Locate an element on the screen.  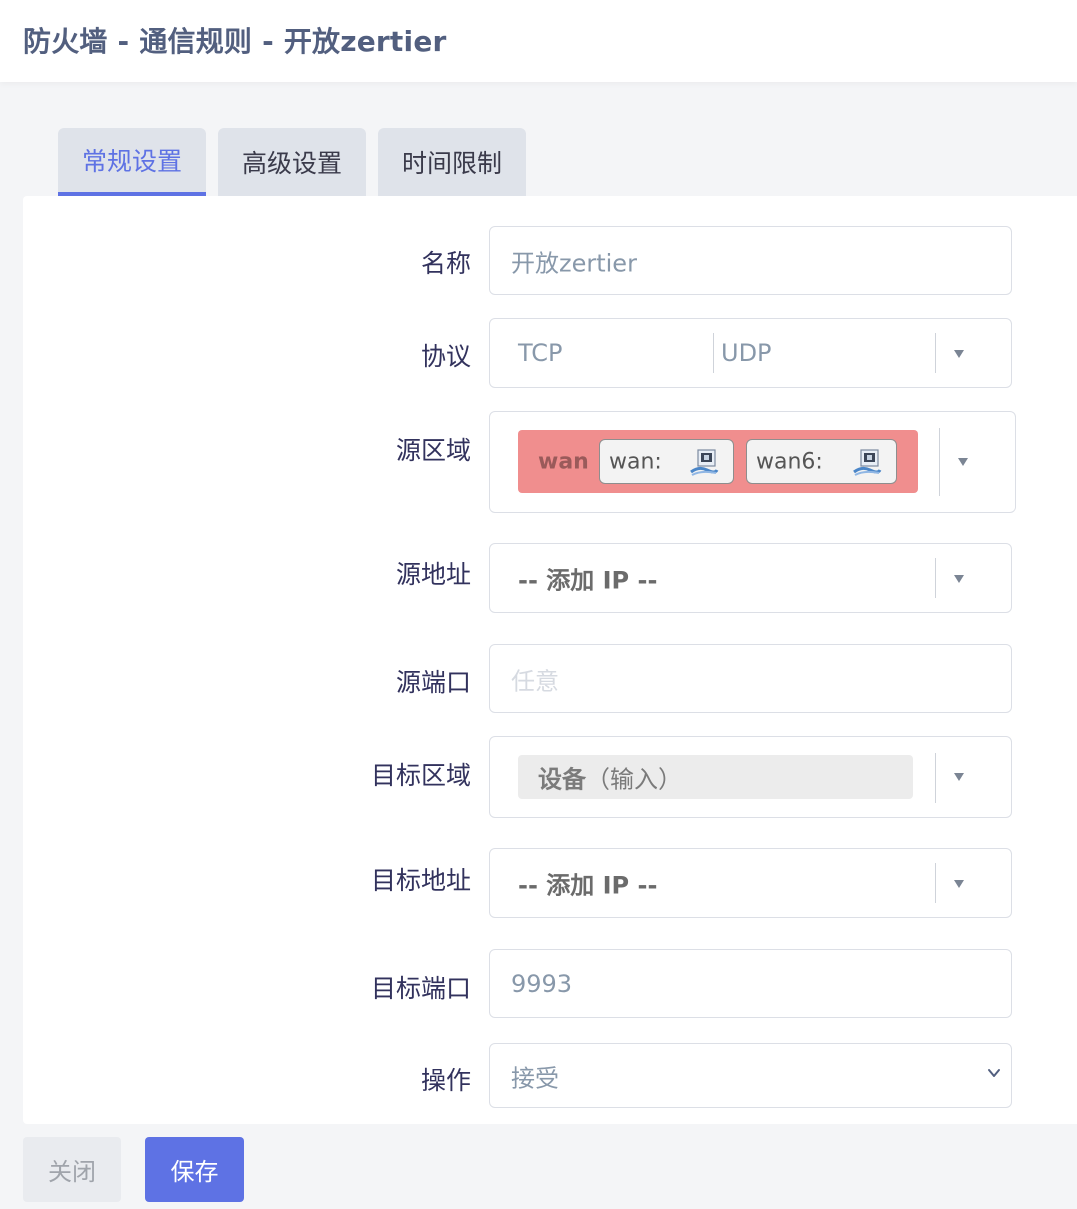
zone-badge-wan: wan wan: wan6: is located at coordinates (718, 461).